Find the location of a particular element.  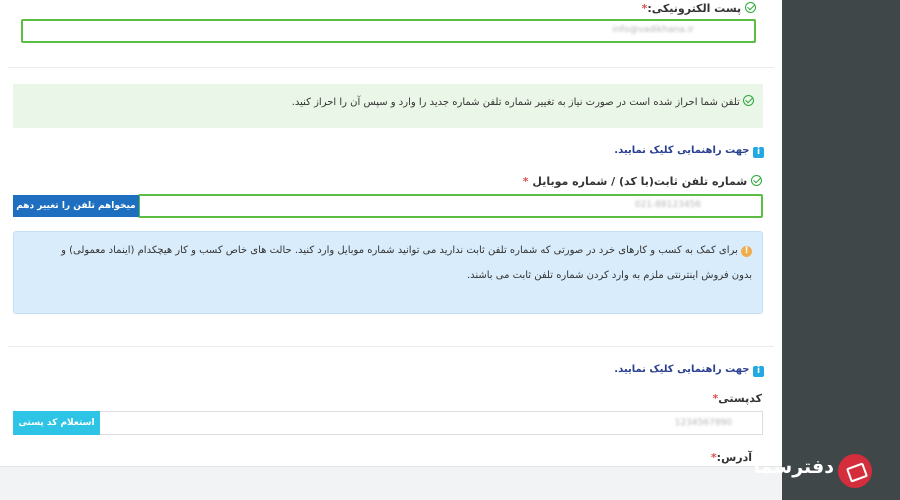

brand-watermark: دفترسما is located at coordinates (817, 471).